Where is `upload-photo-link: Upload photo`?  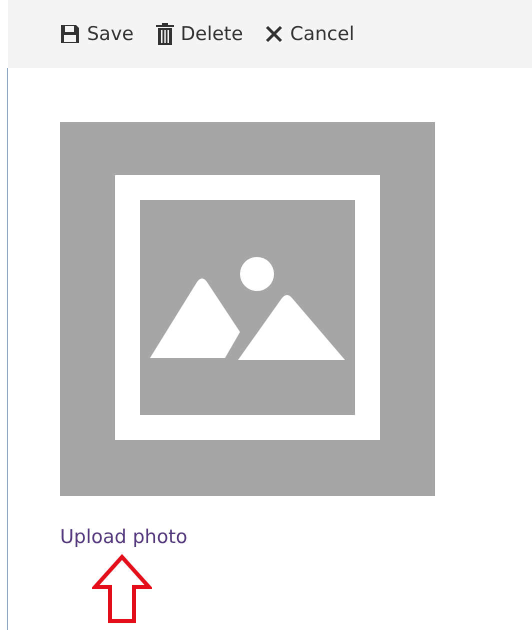
upload-photo-link: Upload photo is located at coordinates (124, 537).